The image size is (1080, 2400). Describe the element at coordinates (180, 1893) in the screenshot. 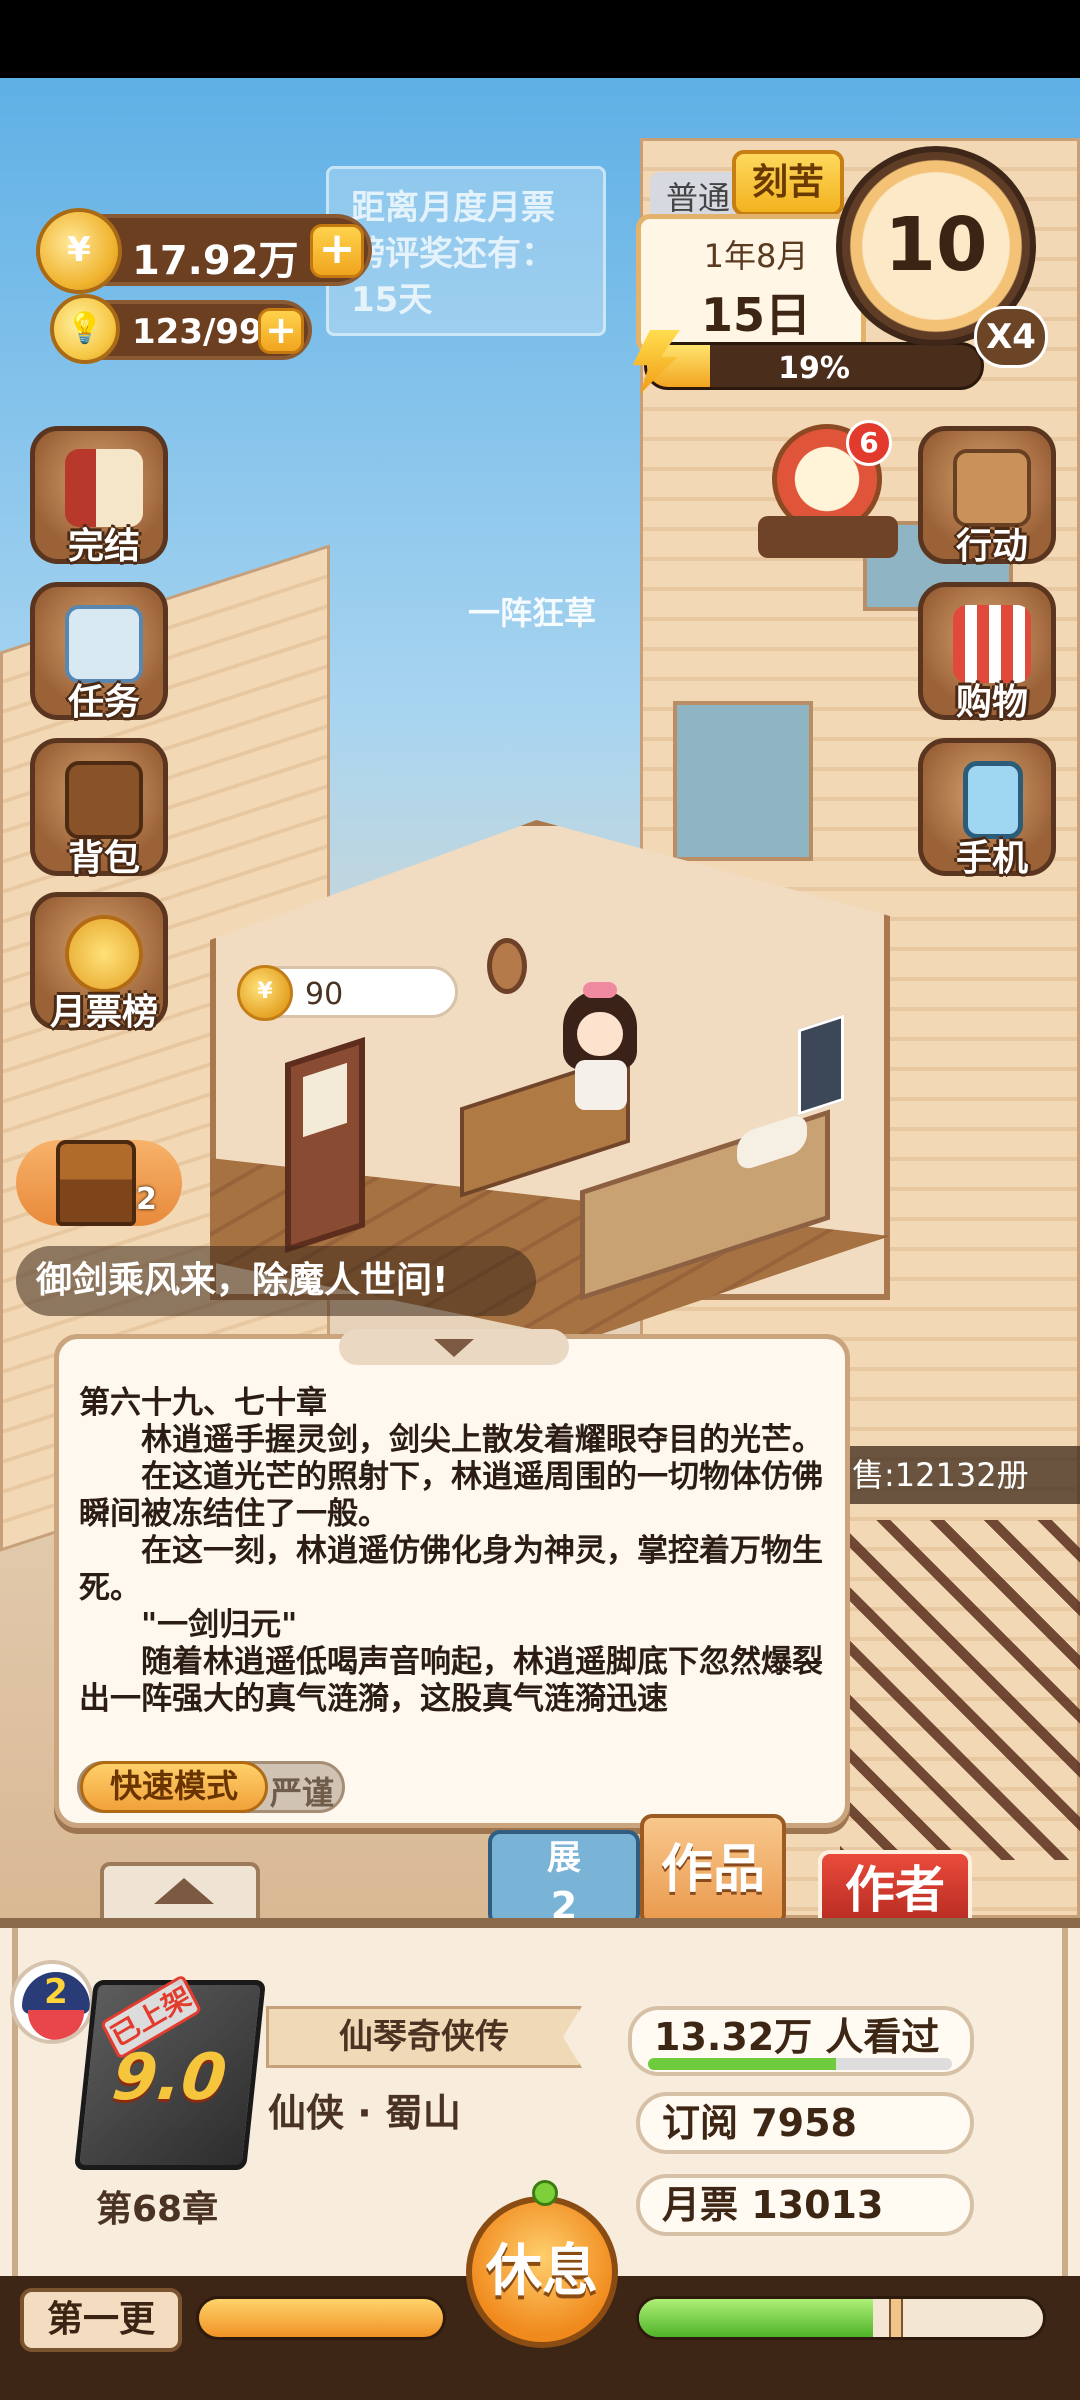

I see `expand-panel-button` at that location.